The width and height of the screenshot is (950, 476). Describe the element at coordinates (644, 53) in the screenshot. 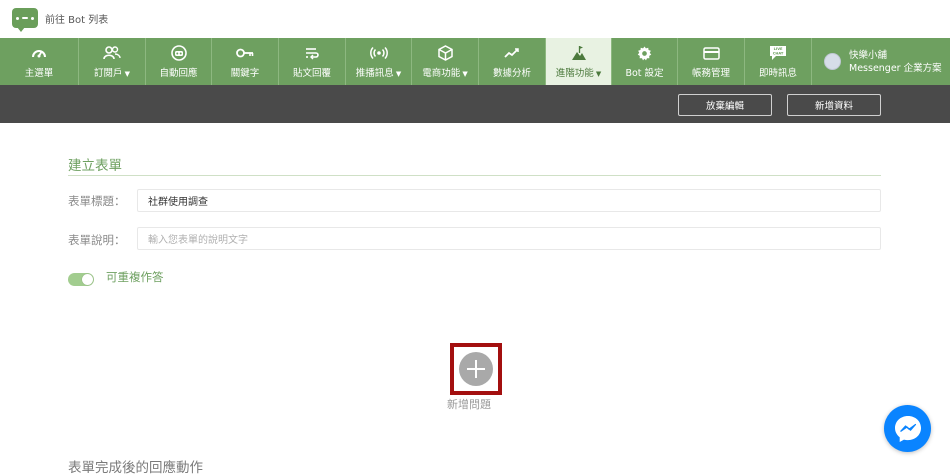

I see `gear-icon` at that location.